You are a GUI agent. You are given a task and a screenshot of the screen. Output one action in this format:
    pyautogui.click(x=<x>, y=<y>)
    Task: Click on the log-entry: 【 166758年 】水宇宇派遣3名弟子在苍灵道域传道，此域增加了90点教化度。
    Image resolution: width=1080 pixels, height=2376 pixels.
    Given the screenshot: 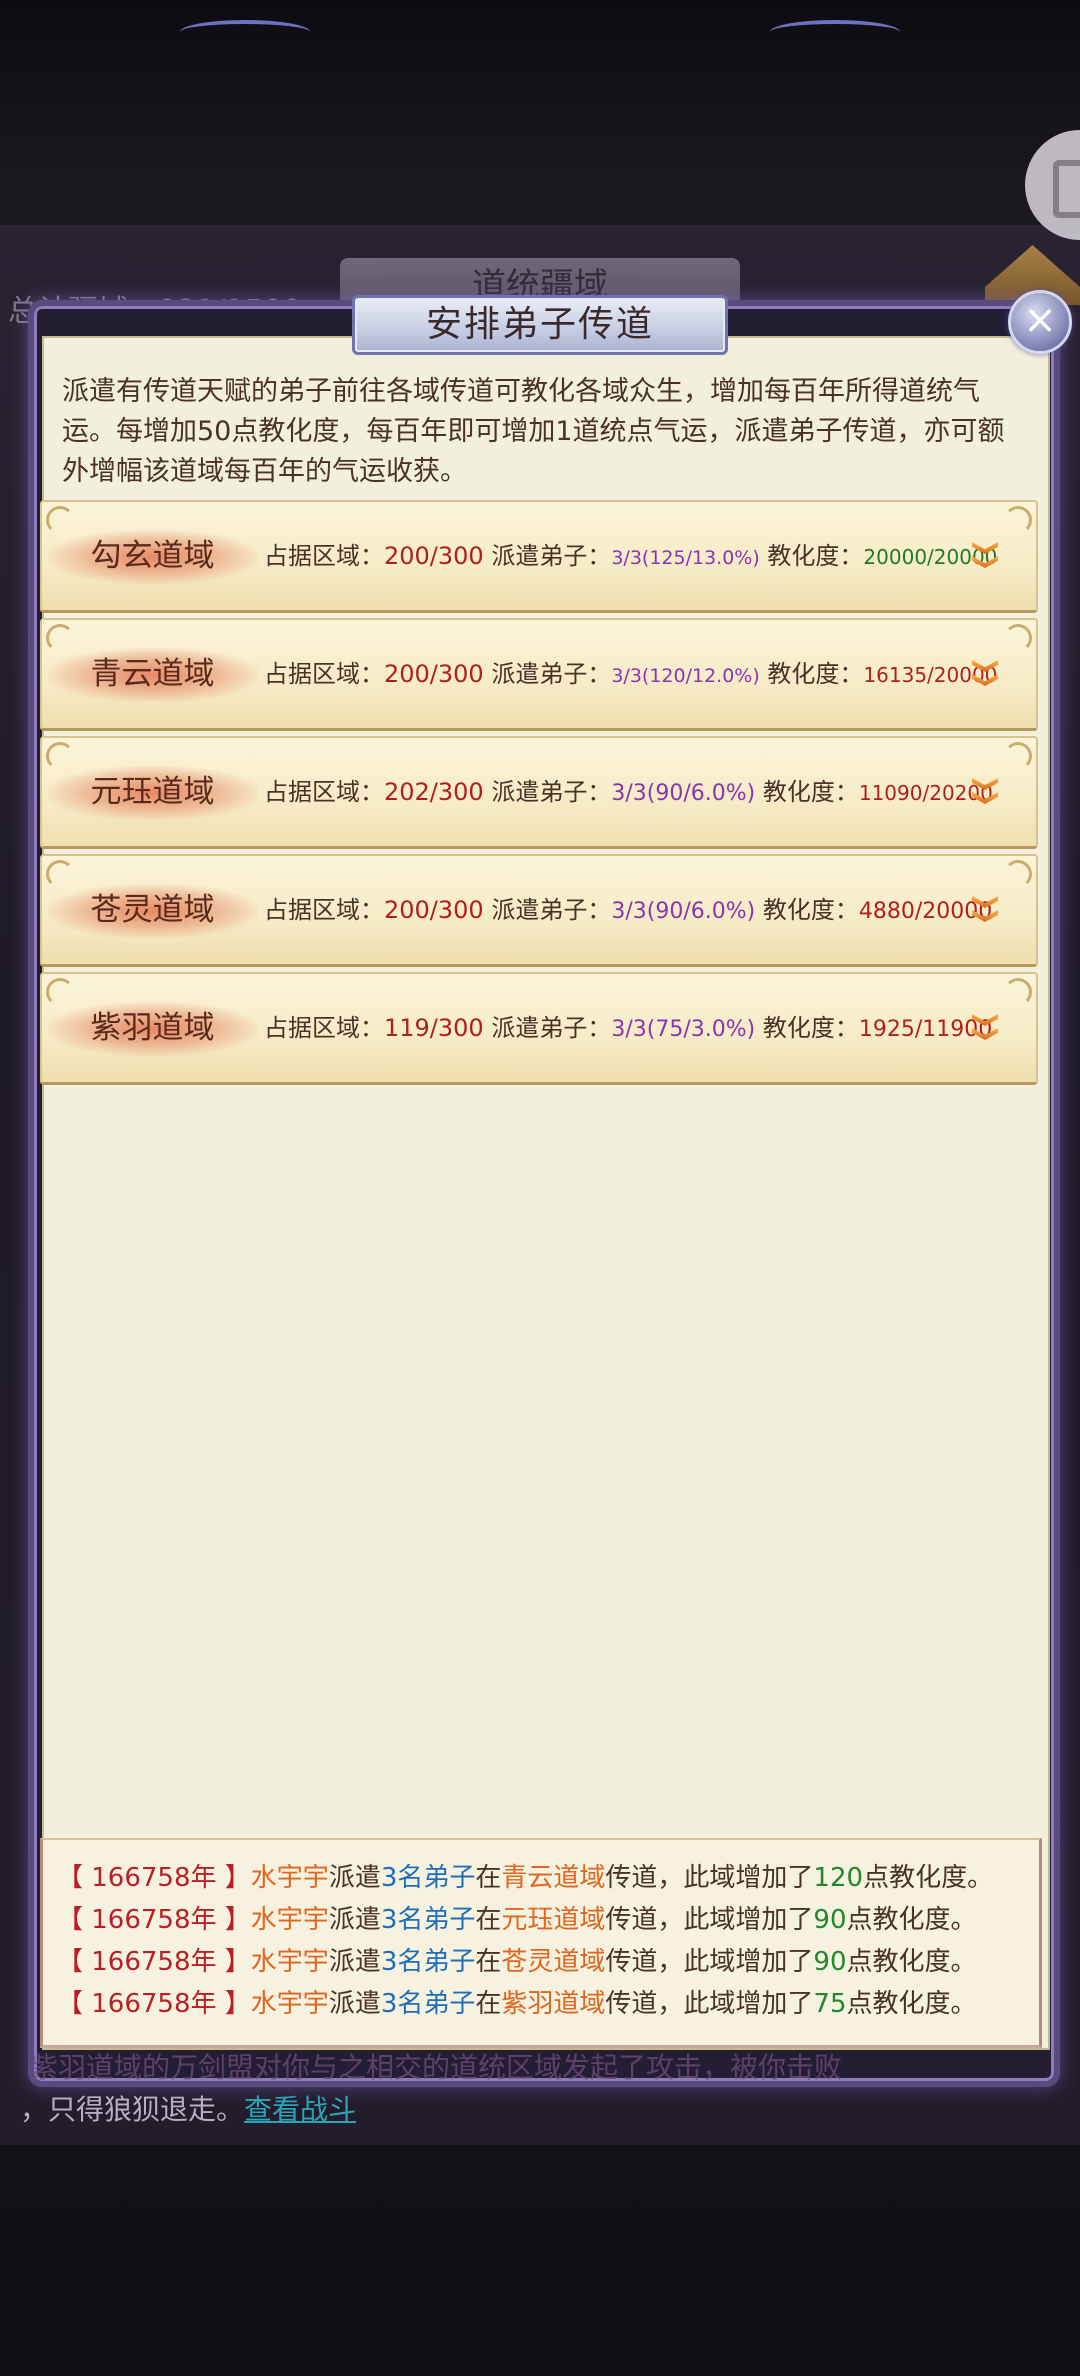 What is the action you would take?
    pyautogui.click(x=517, y=1962)
    